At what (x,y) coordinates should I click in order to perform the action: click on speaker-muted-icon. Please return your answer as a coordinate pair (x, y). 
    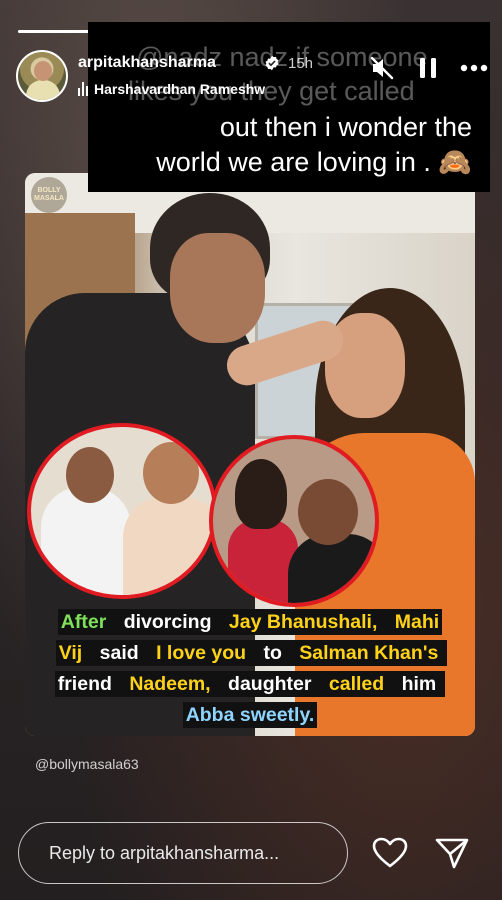
    Looking at the image, I should click on (382, 68).